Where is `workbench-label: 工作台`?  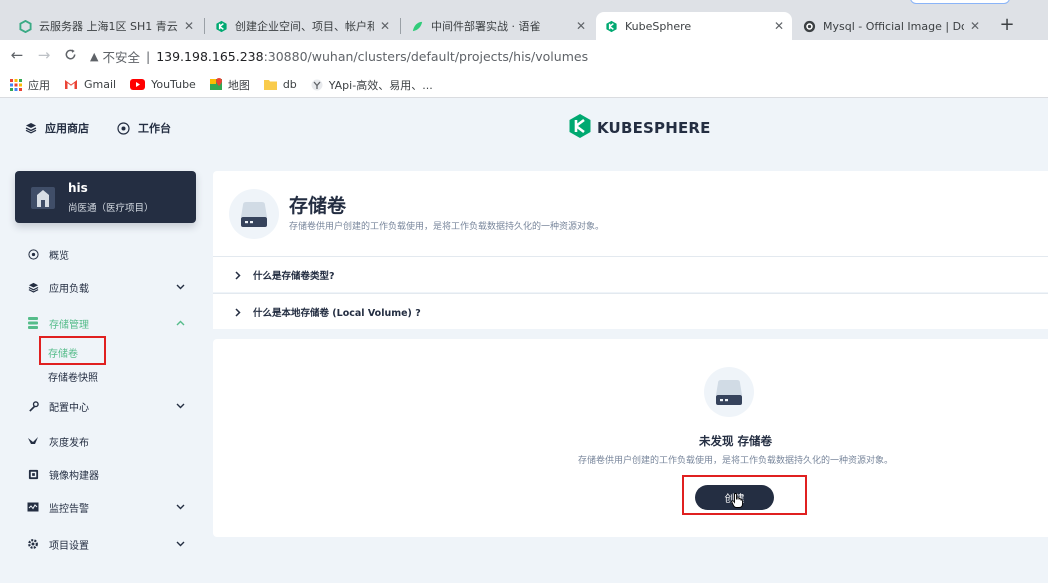 workbench-label: 工作台 is located at coordinates (154, 128).